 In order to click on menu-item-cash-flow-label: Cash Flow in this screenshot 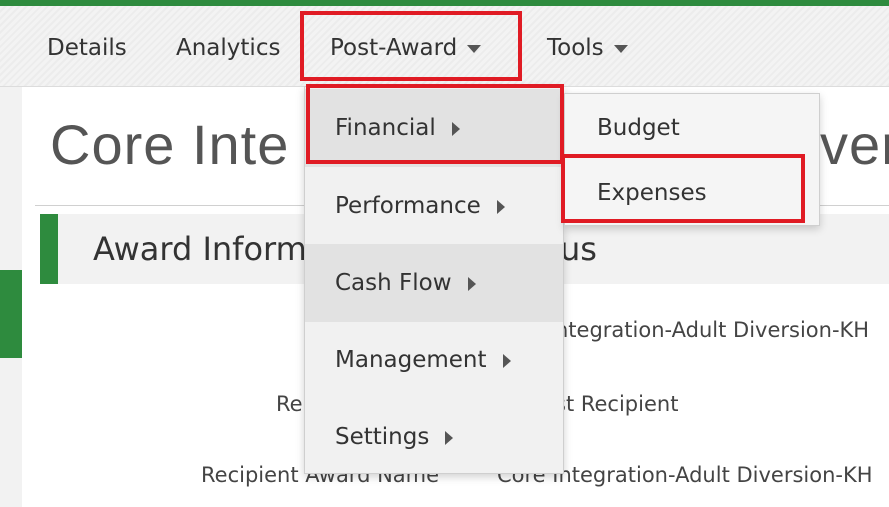, I will do `click(393, 283)`.